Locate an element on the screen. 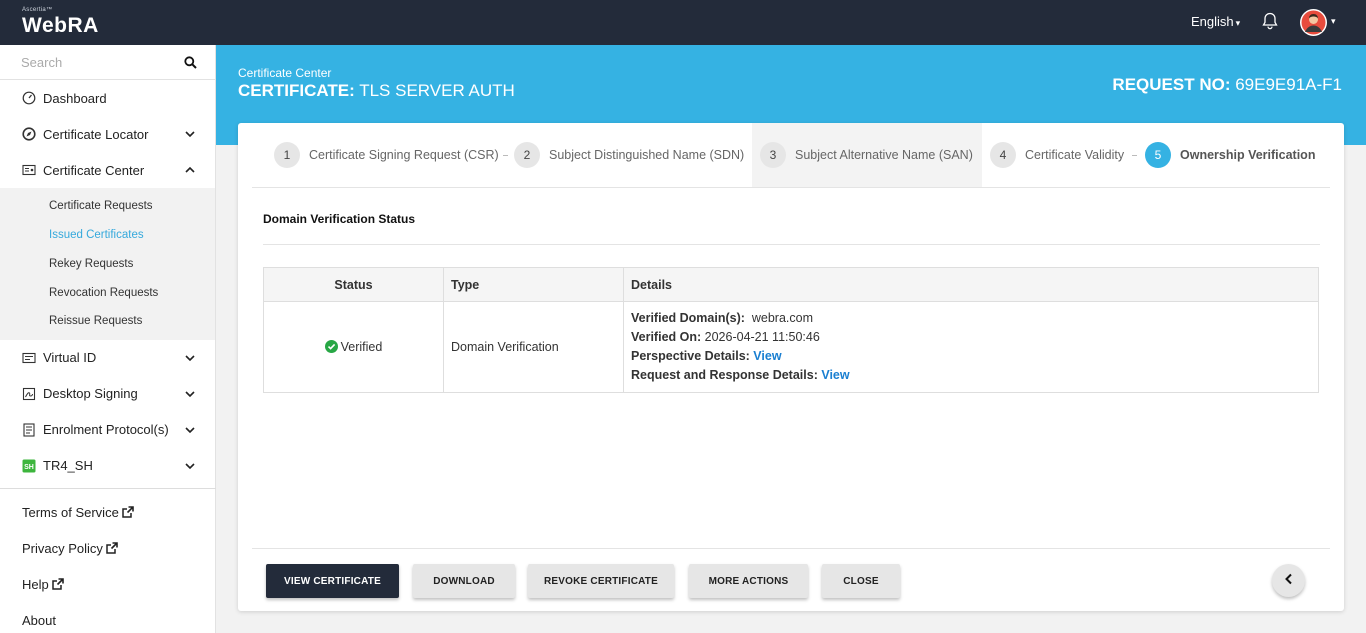 The width and height of the screenshot is (1366, 633). verified-domains-value: webra.com is located at coordinates (782, 318).